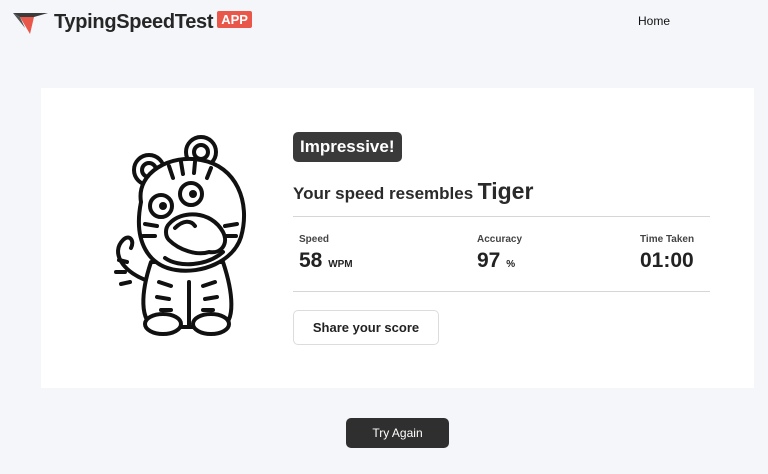  What do you see at coordinates (511, 264) in the screenshot?
I see `stat-unit: %` at bounding box center [511, 264].